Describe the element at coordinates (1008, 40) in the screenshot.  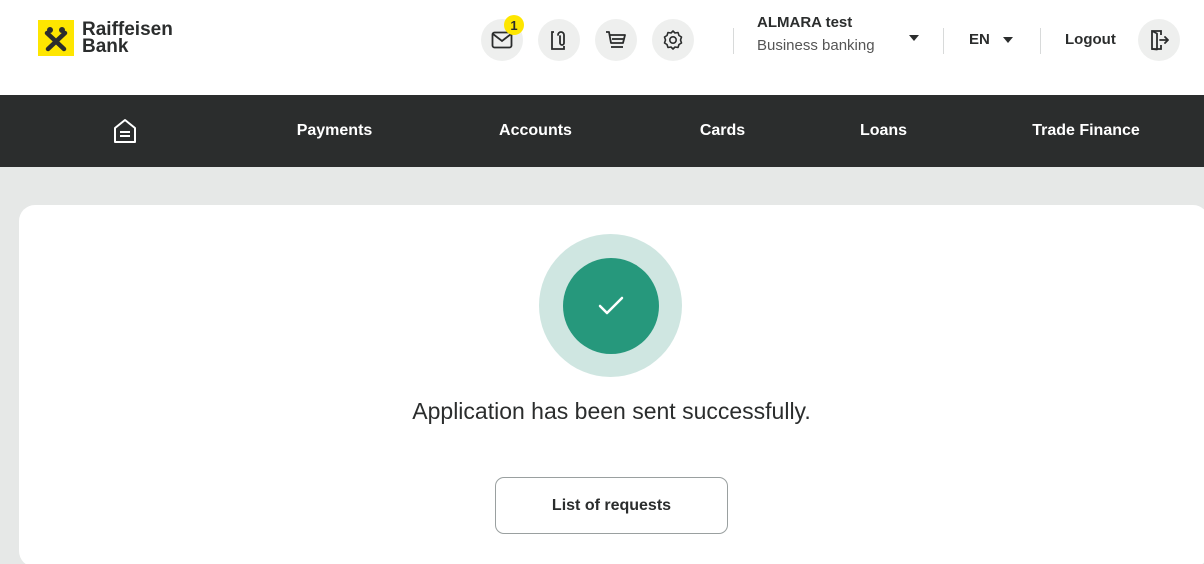
I see `language-chevron-down-icon` at that location.